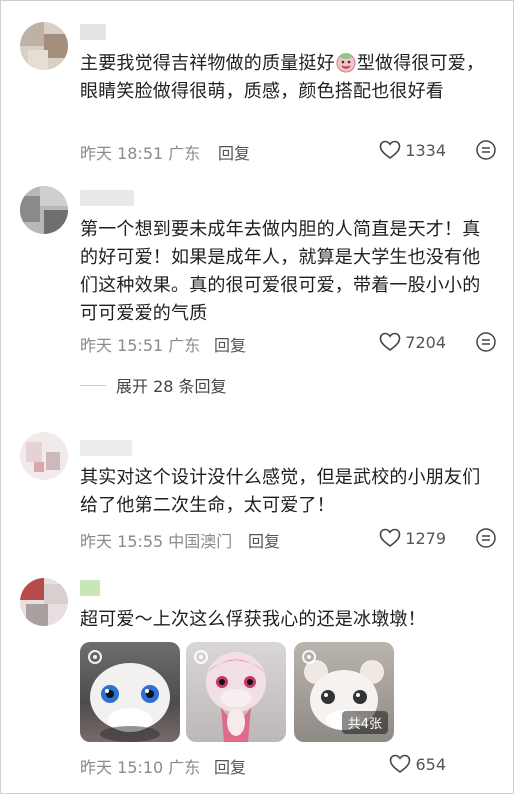 The image size is (514, 794). I want to click on comment-meta: 昨天 15:55 中国澳门 回复 1279, so click(289, 539).